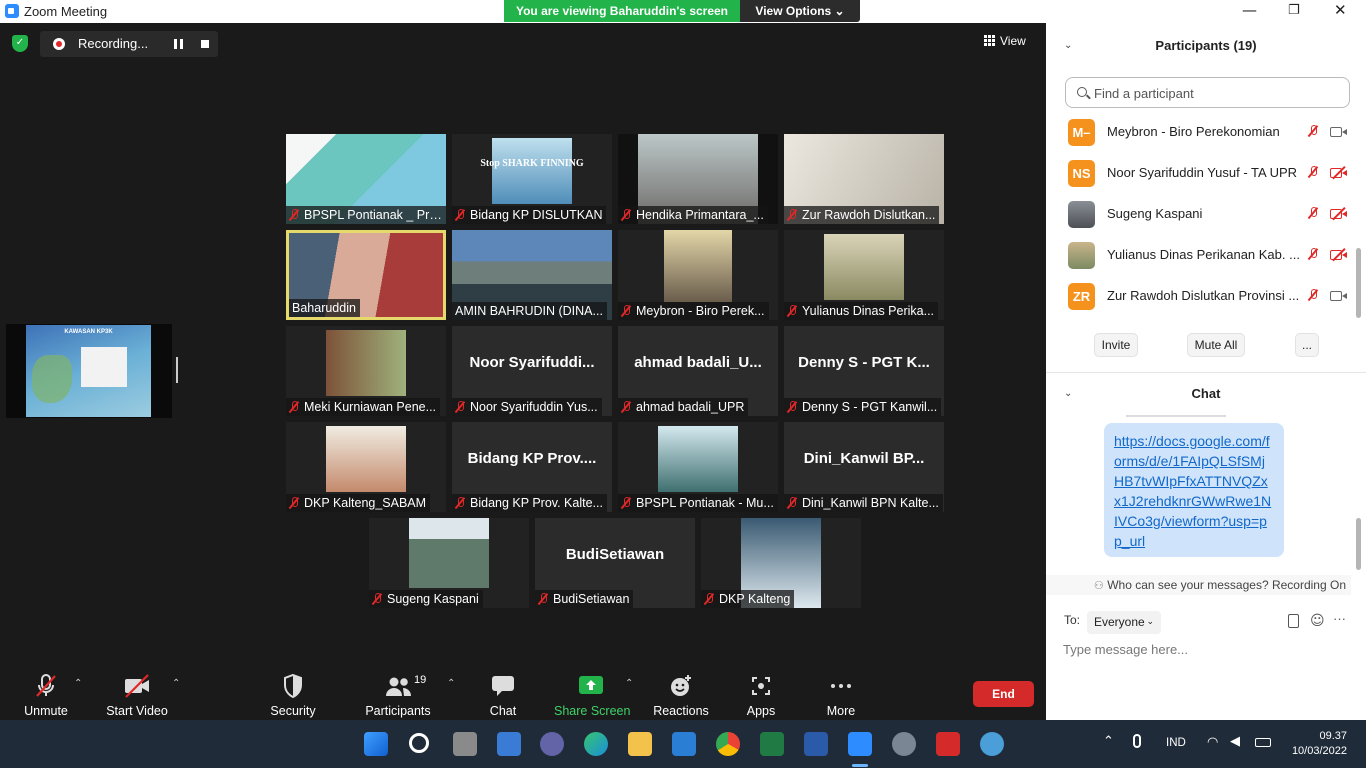 The image size is (1366, 768). Describe the element at coordinates (1263, 742) in the screenshot. I see `battery-icon` at that location.